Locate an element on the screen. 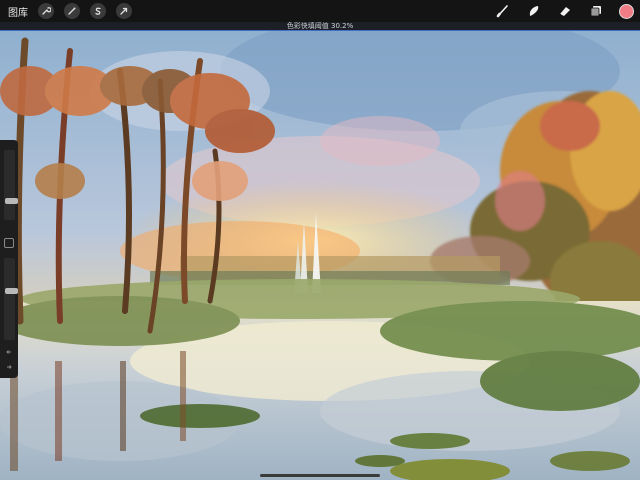 This screenshot has width=640, height=480. layers-icon is located at coordinates (596, 11).